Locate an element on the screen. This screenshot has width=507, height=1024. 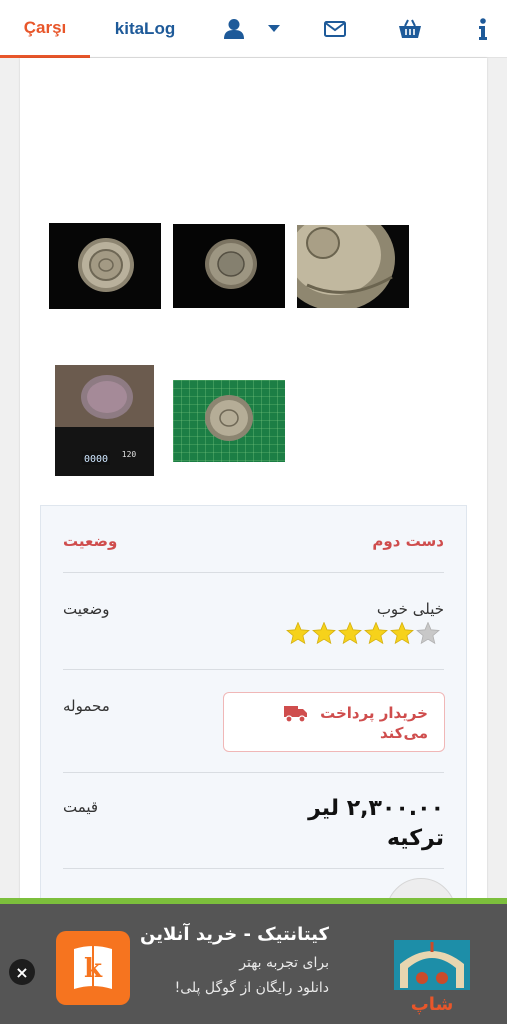
basket-icon is located at coordinates (410, 29).